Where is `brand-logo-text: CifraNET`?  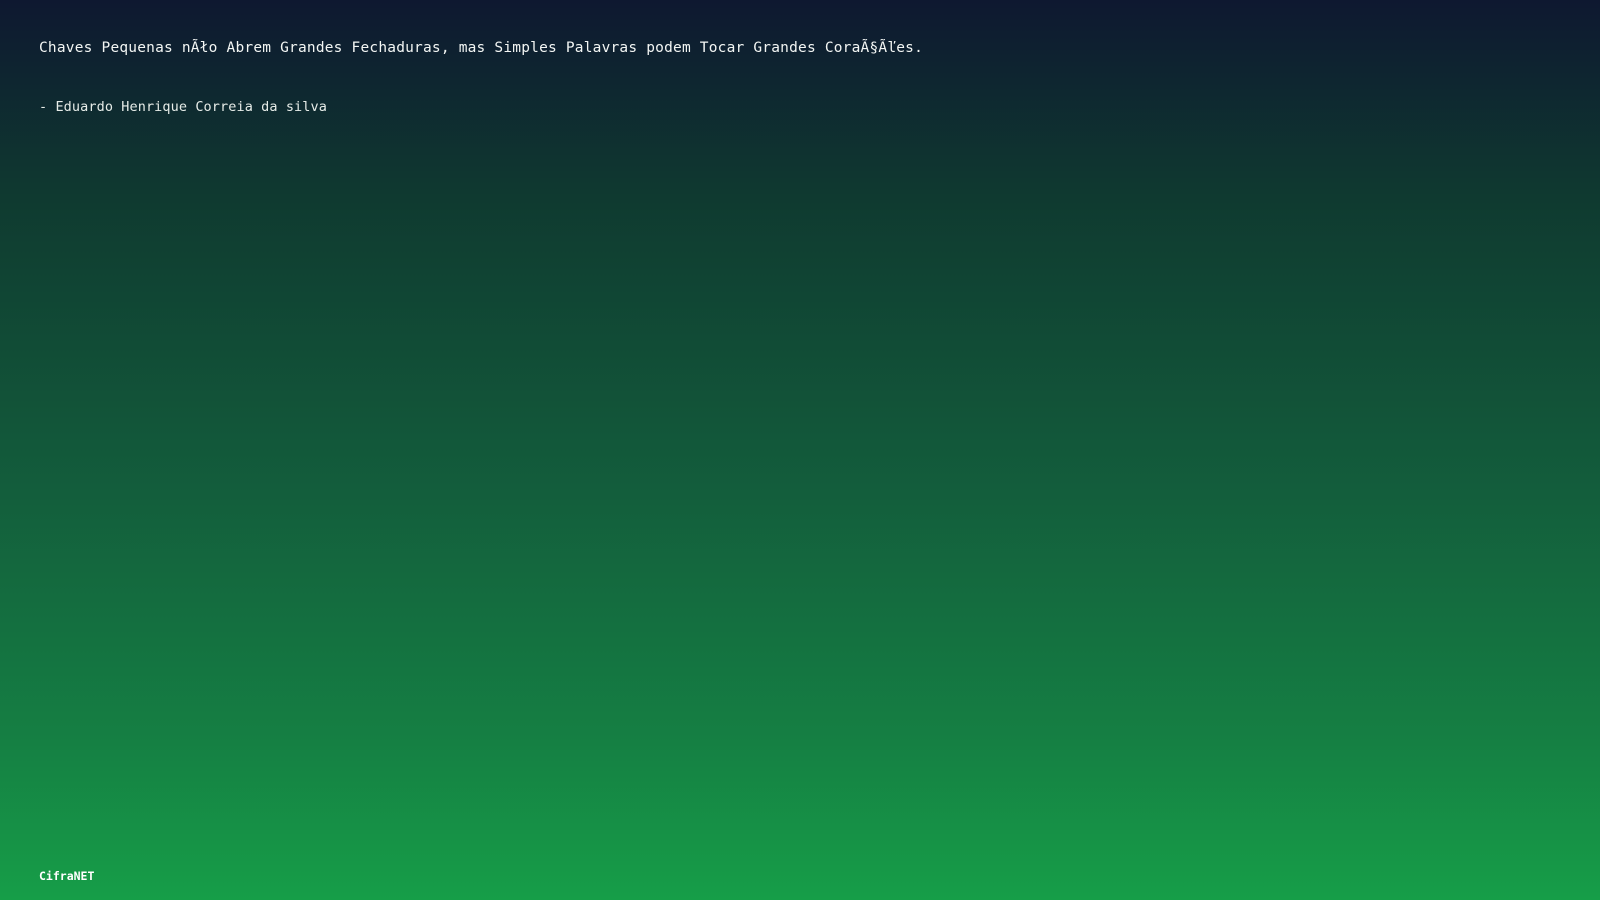
brand-logo-text: CifraNET is located at coordinates (67, 876).